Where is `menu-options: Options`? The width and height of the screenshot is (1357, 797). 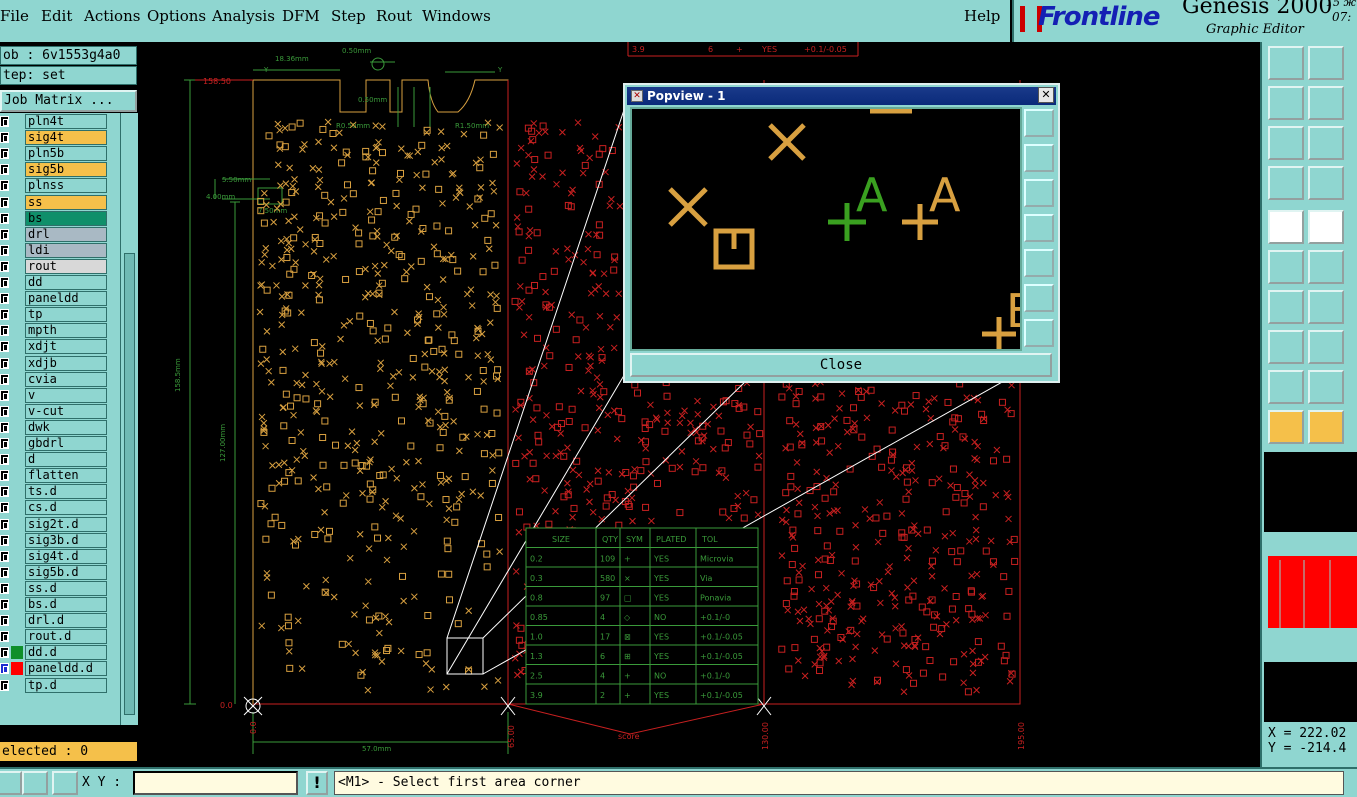
menu-options: Options is located at coordinates (176, 16).